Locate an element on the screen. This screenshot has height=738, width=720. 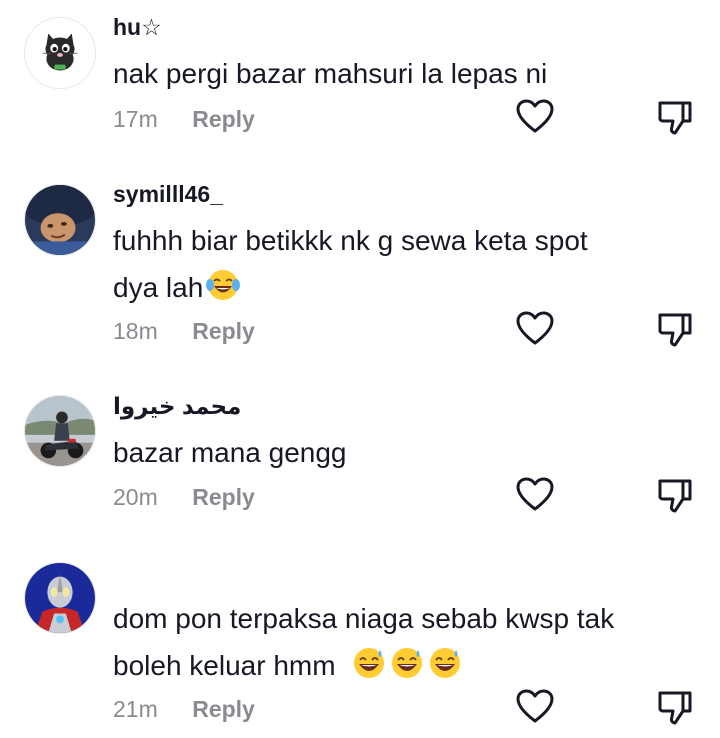
comment-text: bazar mana gengg is located at coordinates (405, 452).